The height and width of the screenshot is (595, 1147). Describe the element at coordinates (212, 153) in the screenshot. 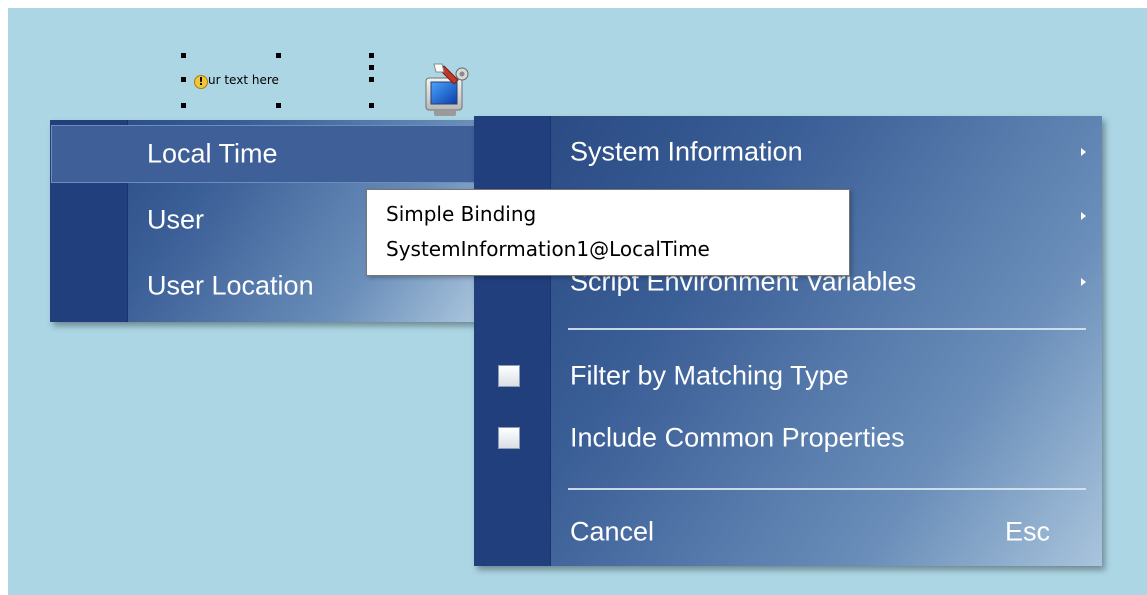

I see `submenu-item-label: Local Time` at that location.